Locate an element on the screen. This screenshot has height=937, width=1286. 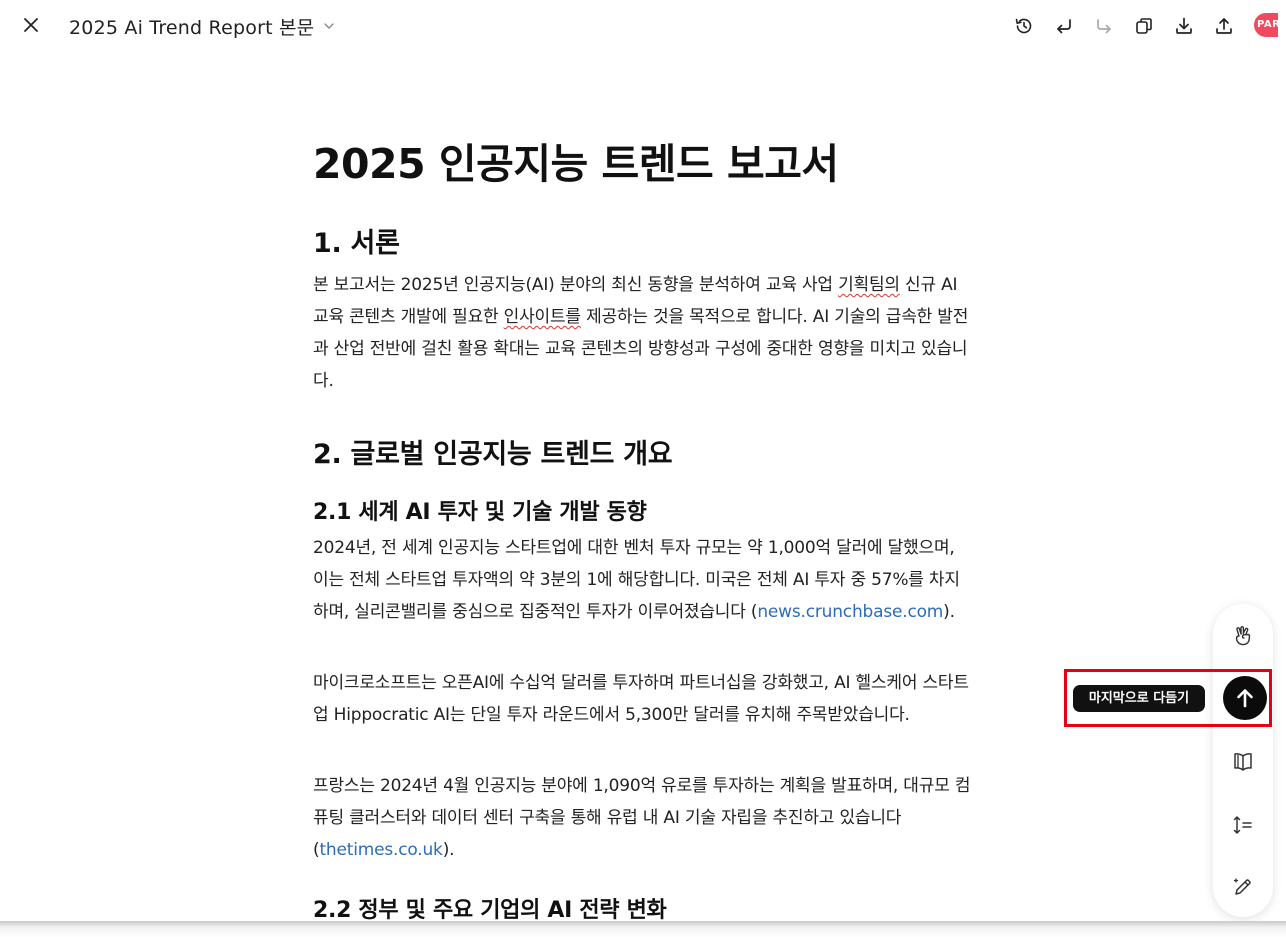
refine-tooltip: 마지막으로 다듬기 is located at coordinates (1139, 698).